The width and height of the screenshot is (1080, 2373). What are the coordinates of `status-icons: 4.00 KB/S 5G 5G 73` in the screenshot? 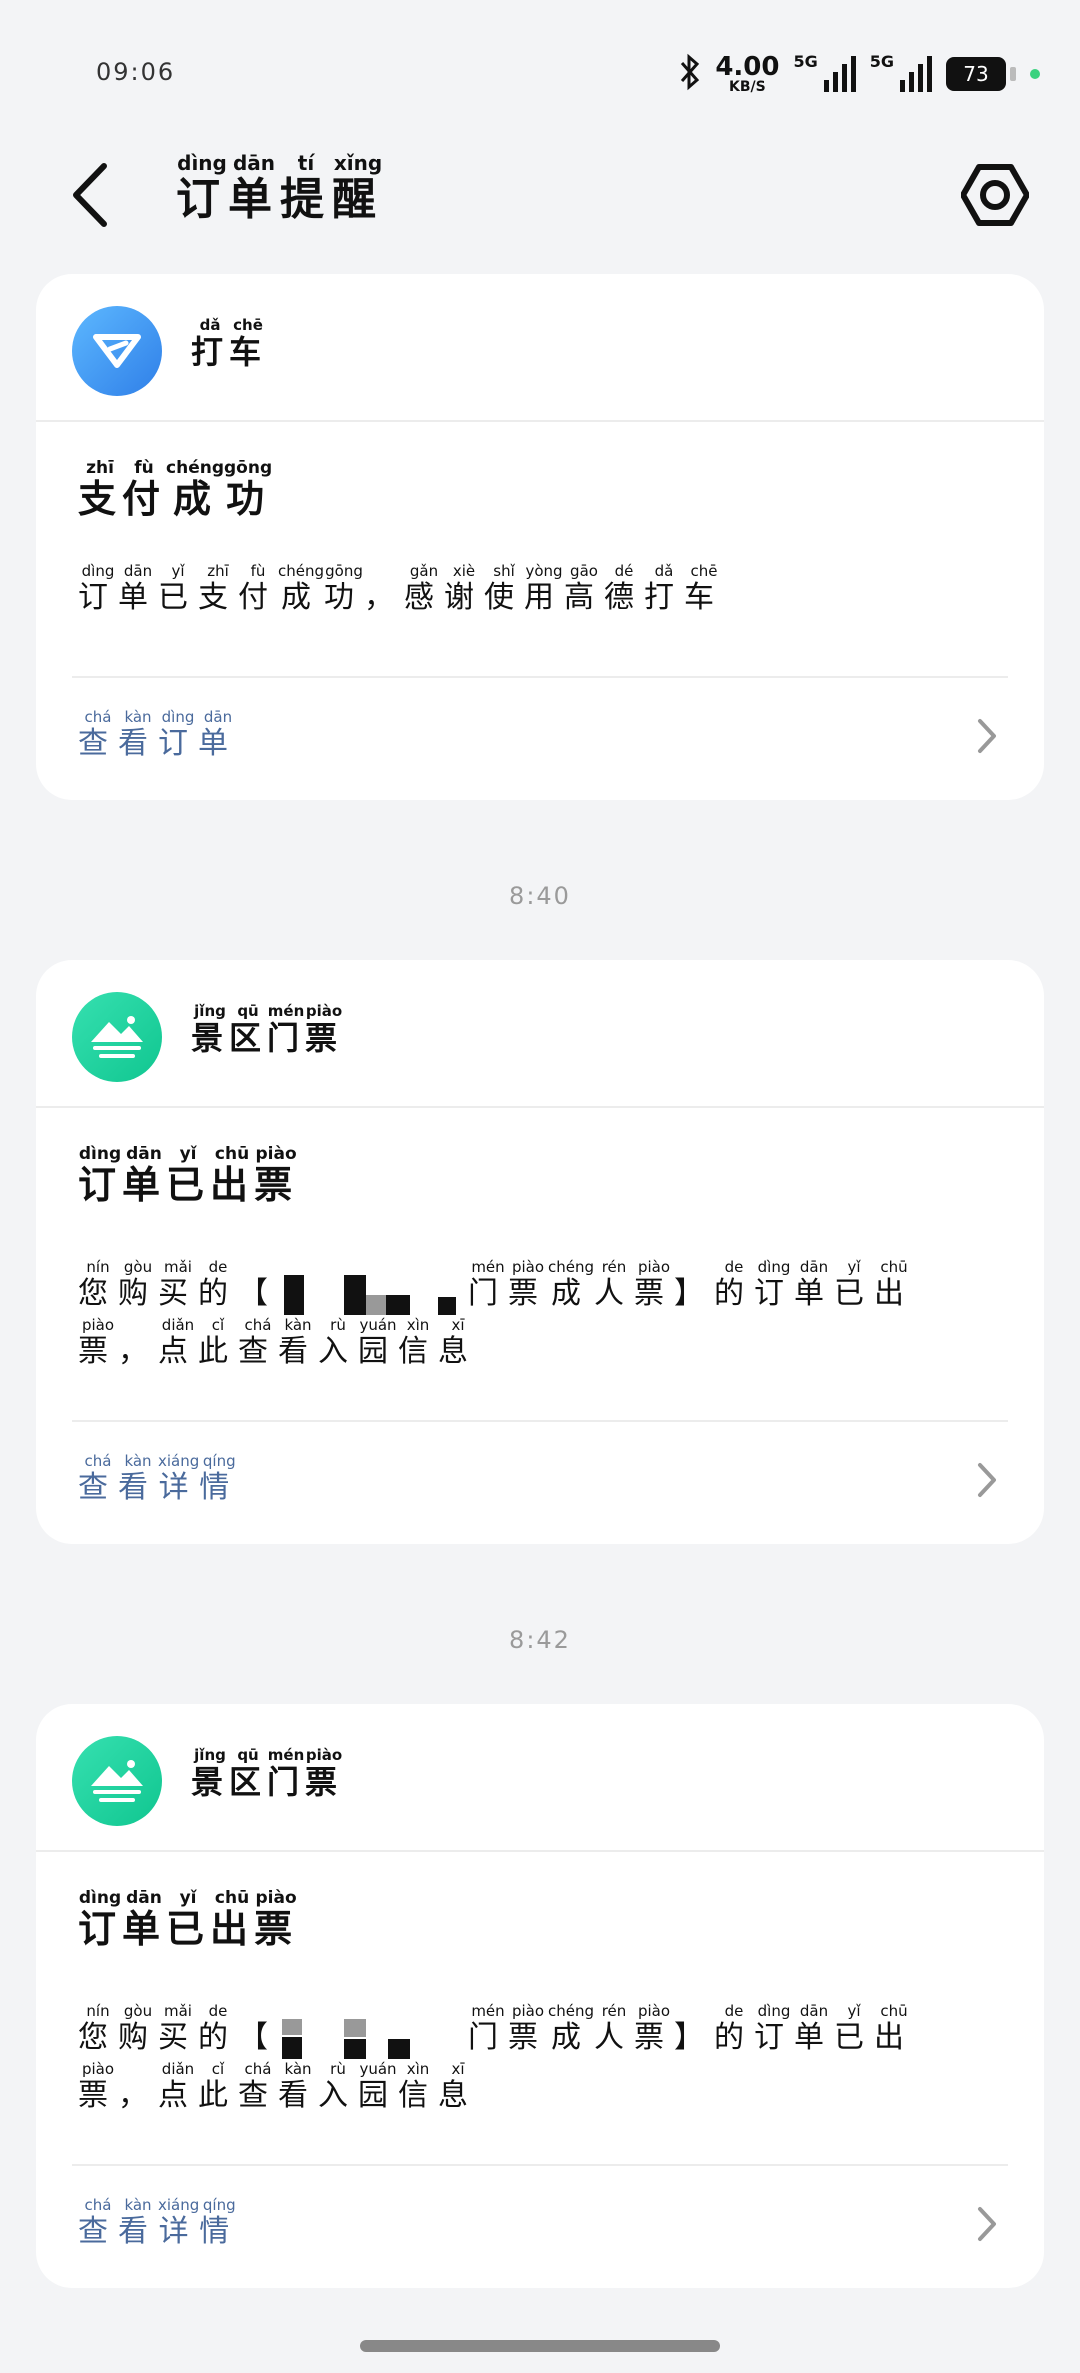 It's located at (859, 74).